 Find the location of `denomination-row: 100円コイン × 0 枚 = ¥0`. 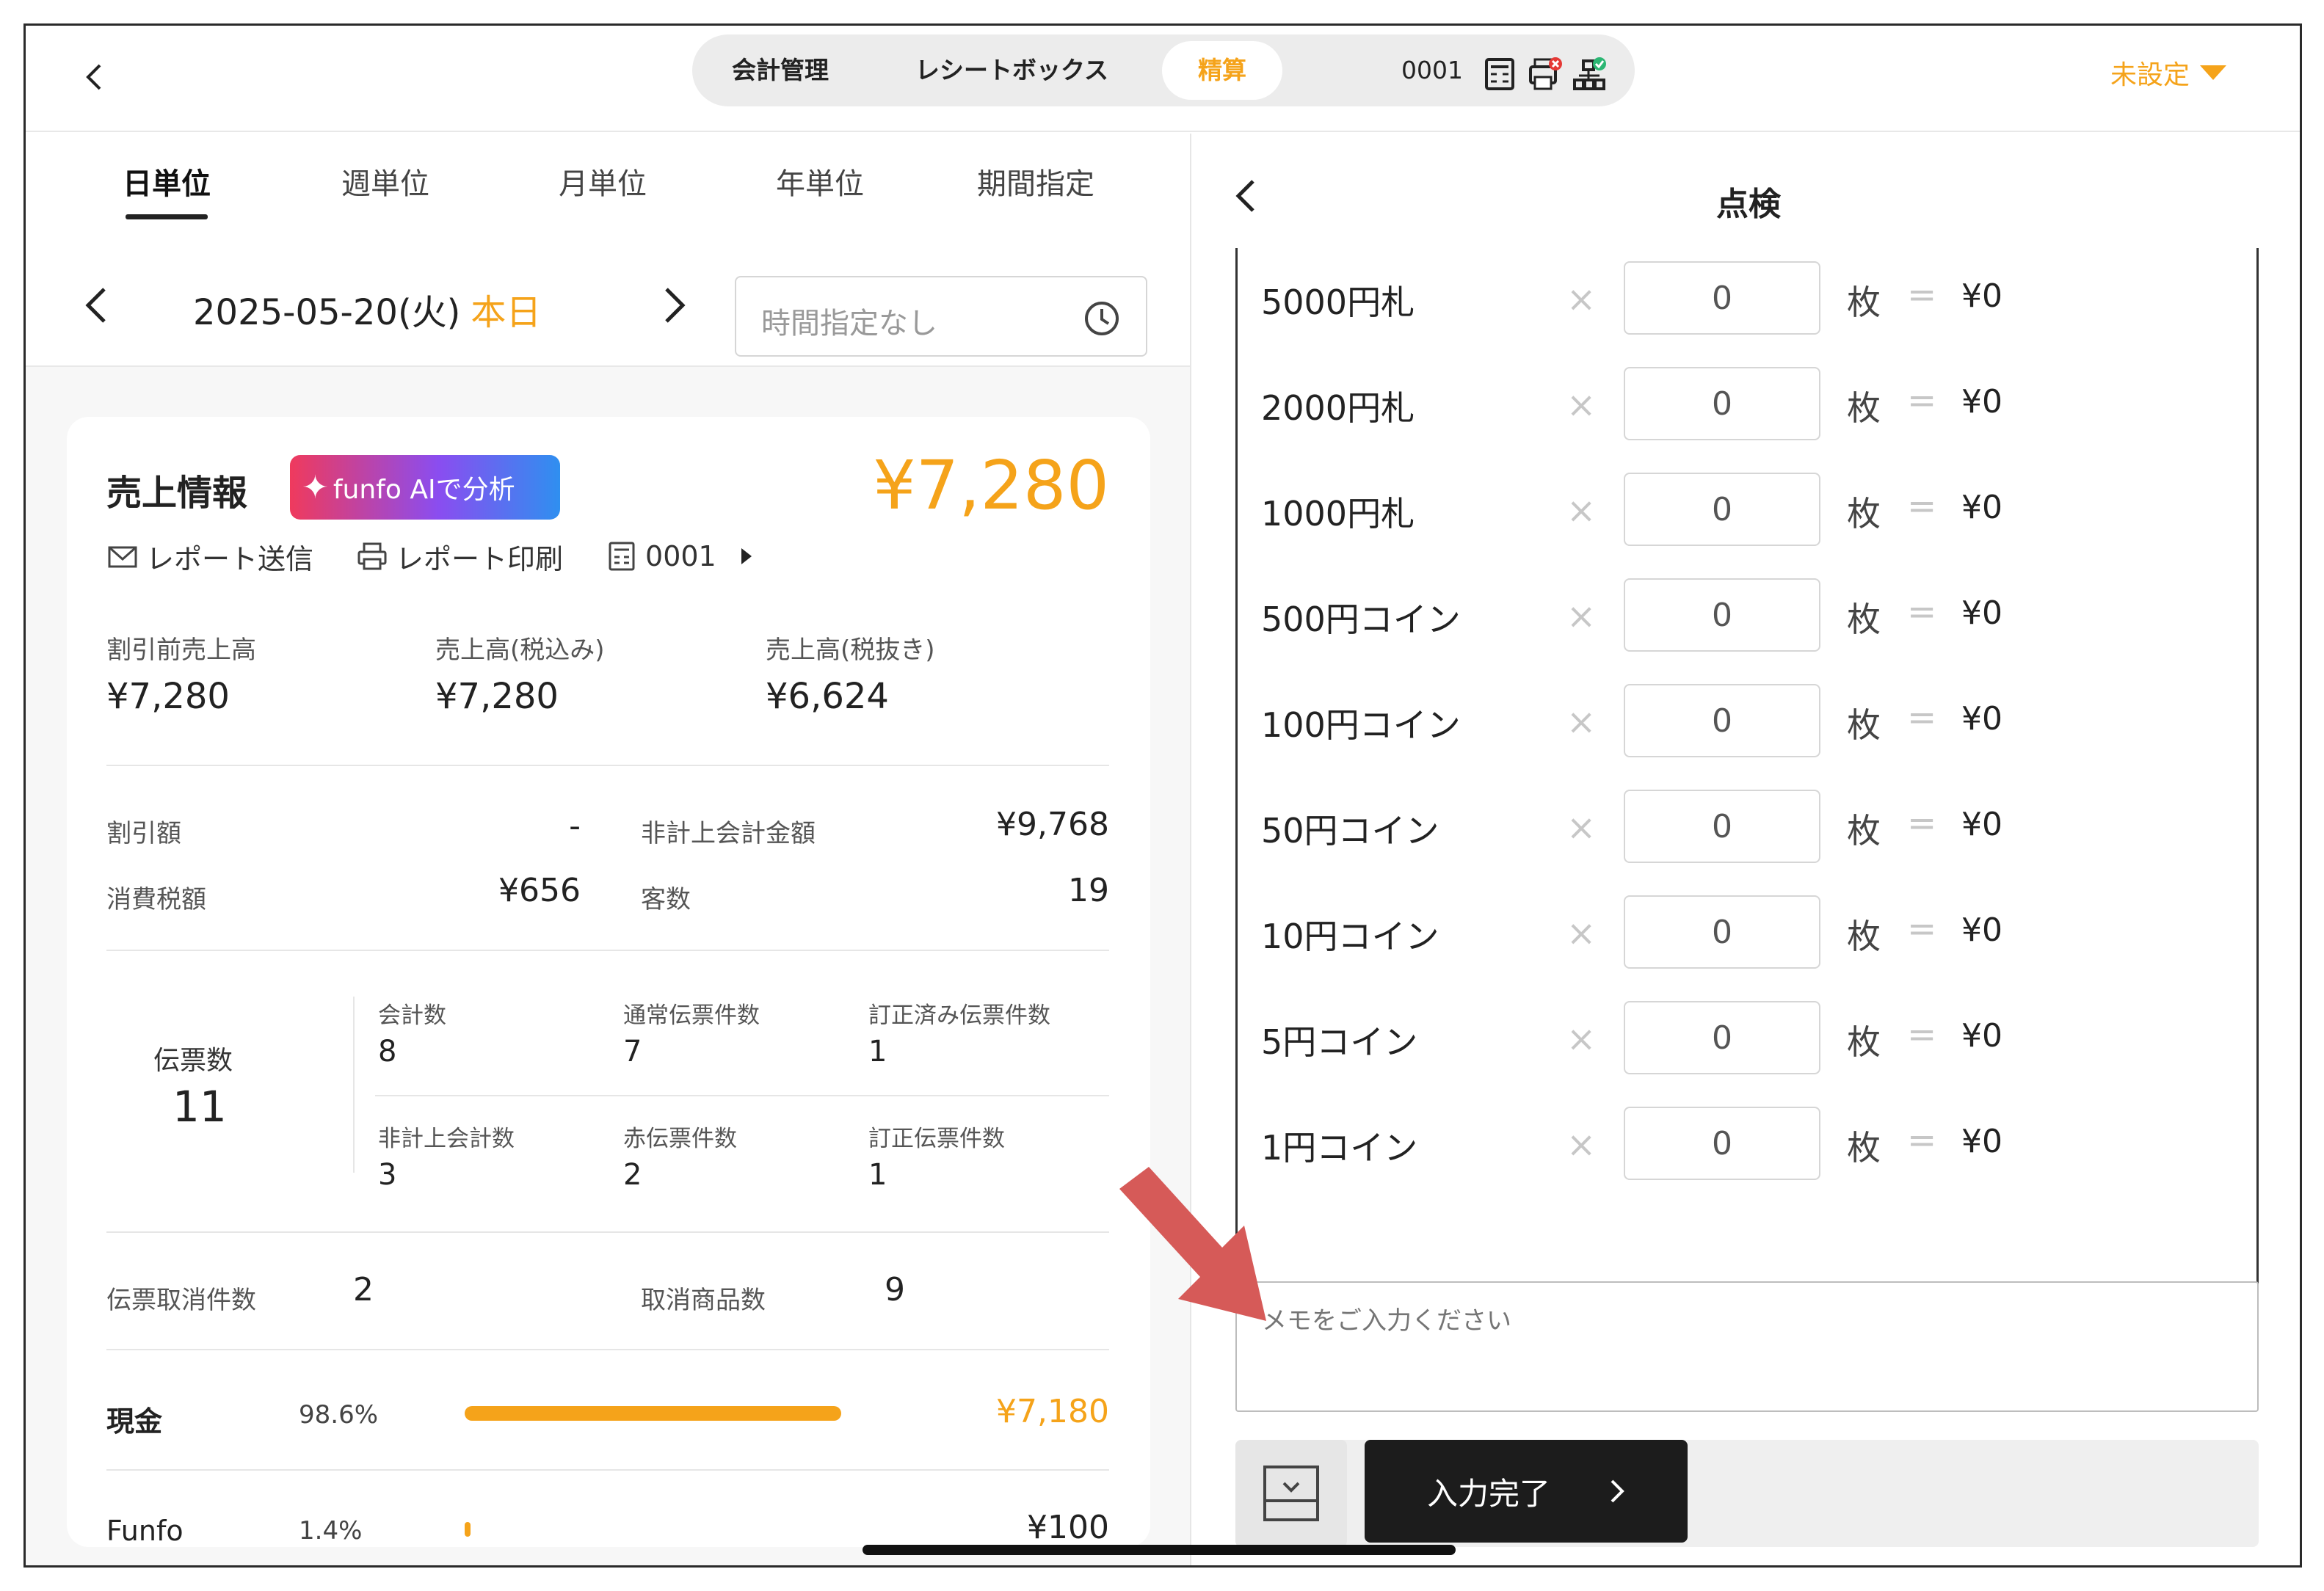

denomination-row: 100円コイン × 0 枚 = ¥0 is located at coordinates (1747, 723).